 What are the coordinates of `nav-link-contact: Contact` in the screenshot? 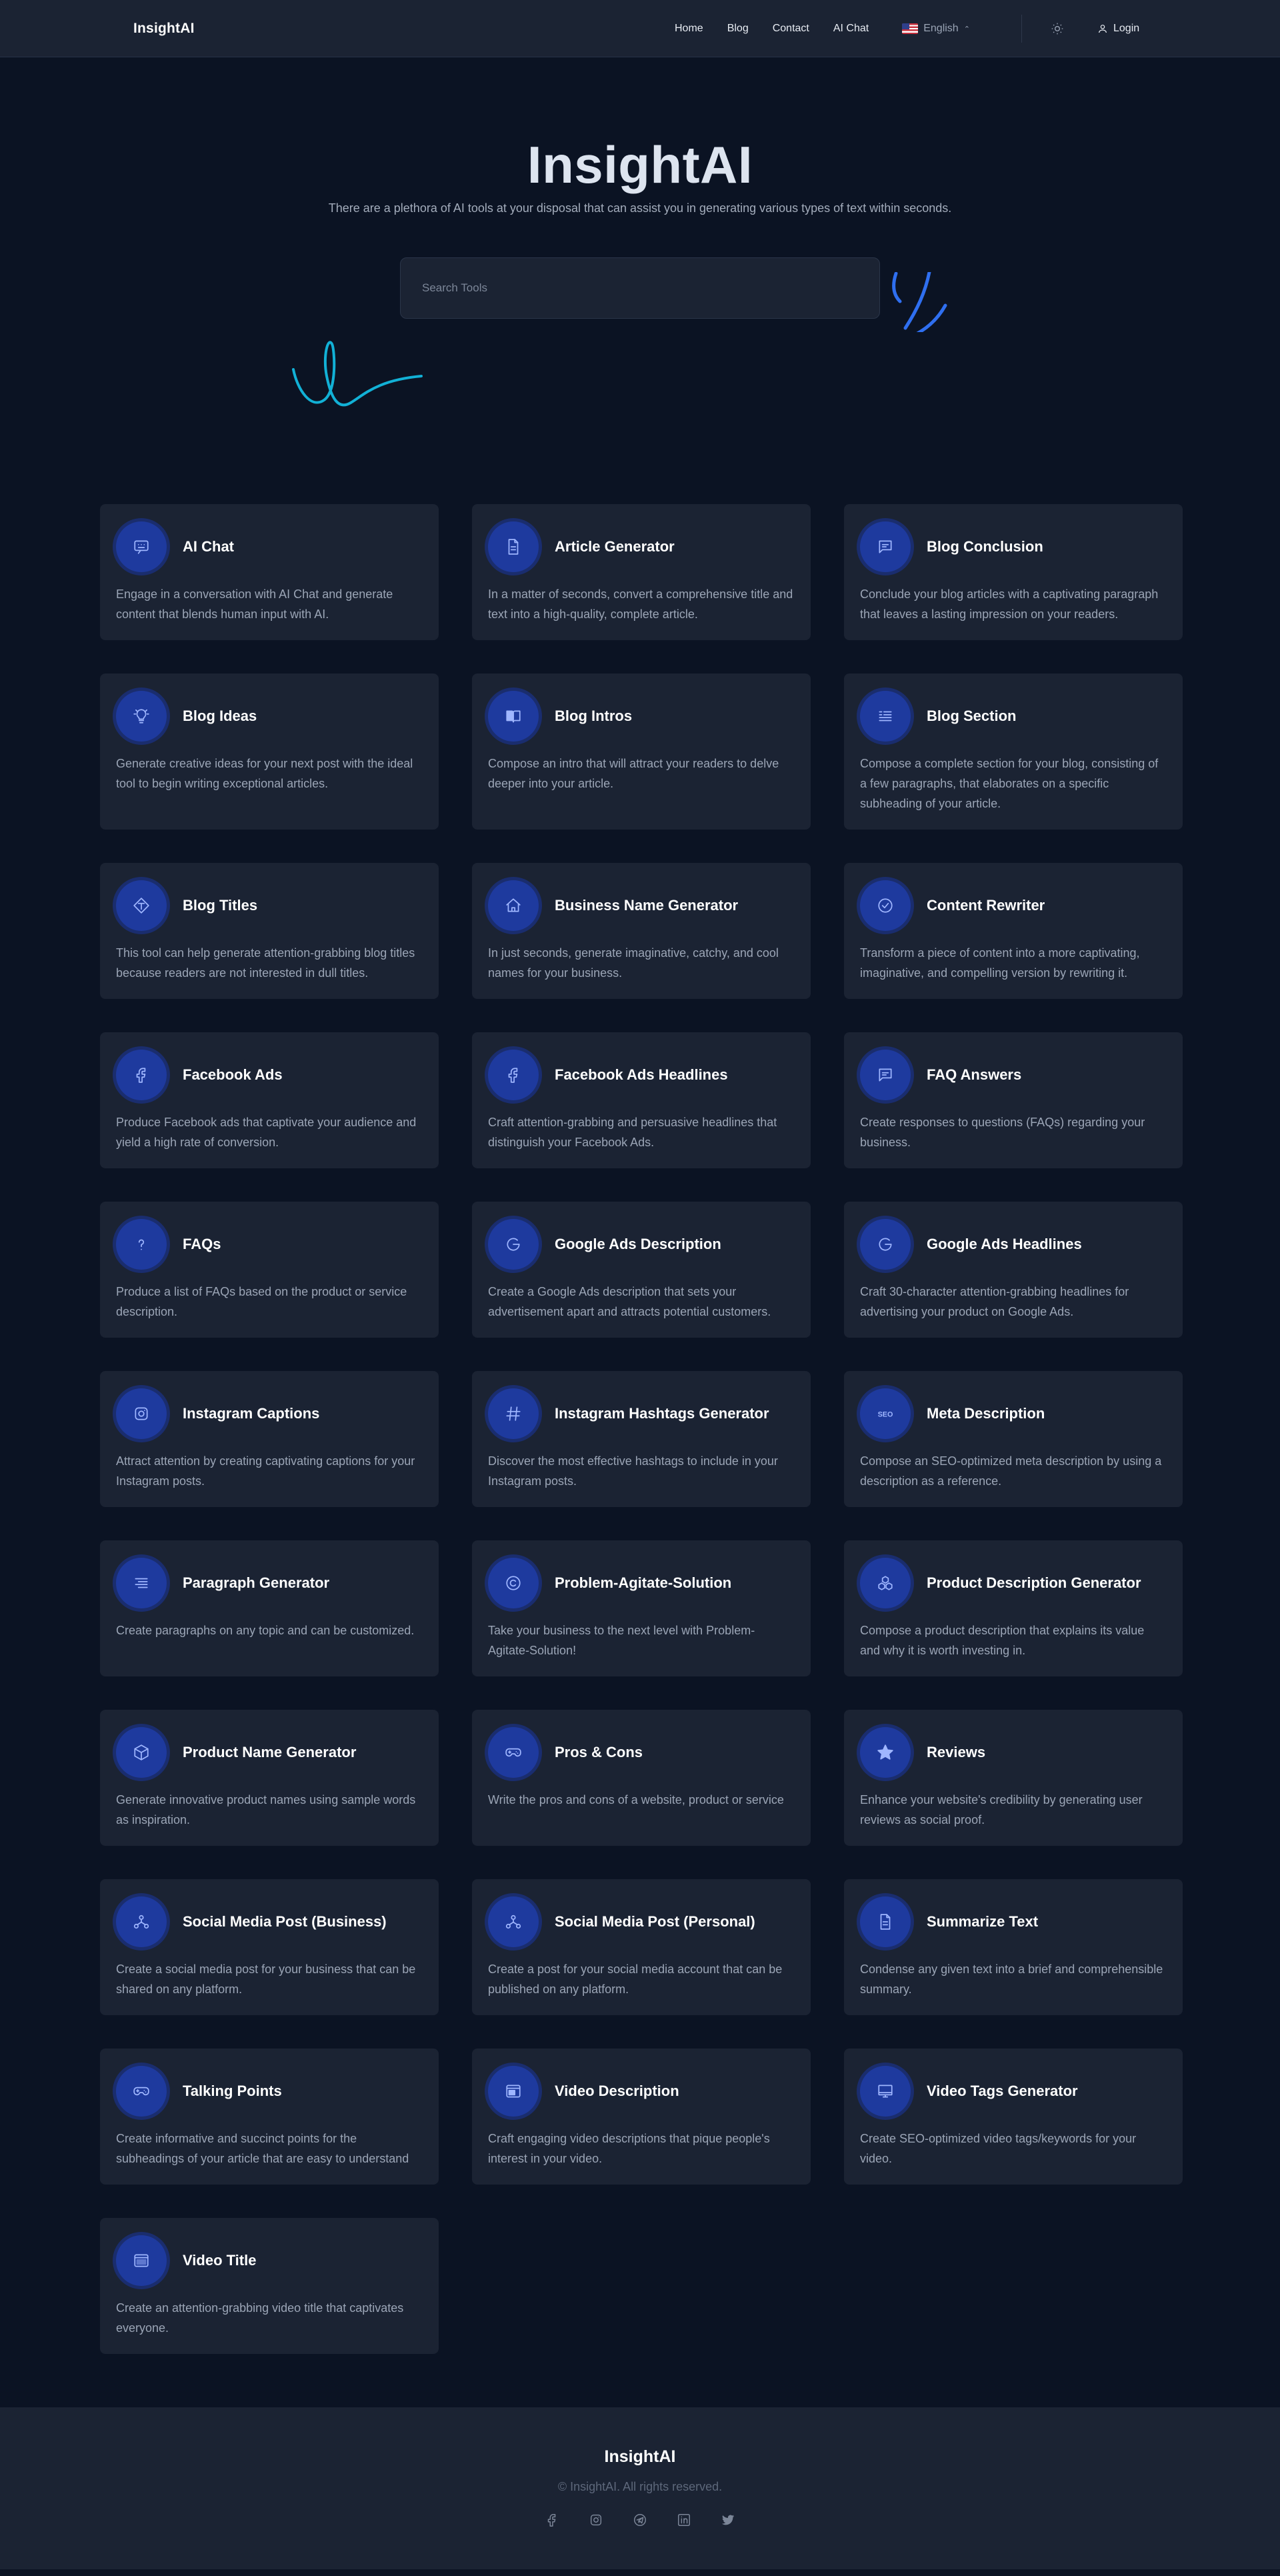 It's located at (791, 29).